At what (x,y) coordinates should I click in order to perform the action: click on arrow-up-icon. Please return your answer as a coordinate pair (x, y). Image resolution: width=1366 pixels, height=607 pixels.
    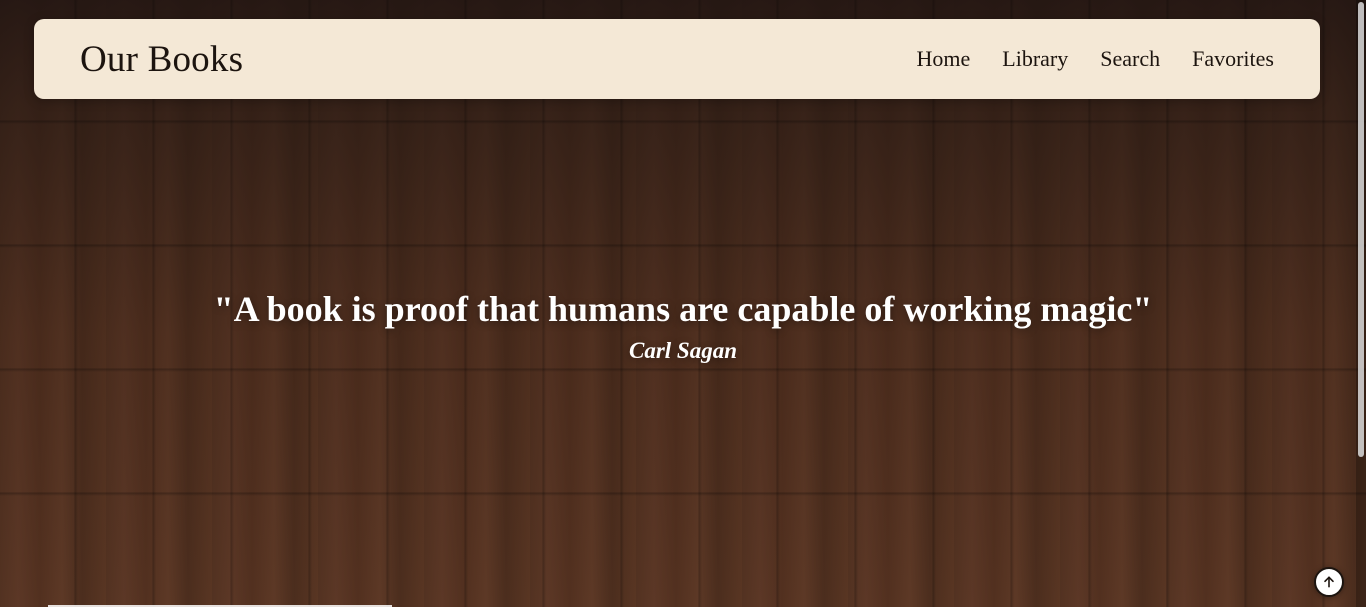
    Looking at the image, I should click on (1329, 582).